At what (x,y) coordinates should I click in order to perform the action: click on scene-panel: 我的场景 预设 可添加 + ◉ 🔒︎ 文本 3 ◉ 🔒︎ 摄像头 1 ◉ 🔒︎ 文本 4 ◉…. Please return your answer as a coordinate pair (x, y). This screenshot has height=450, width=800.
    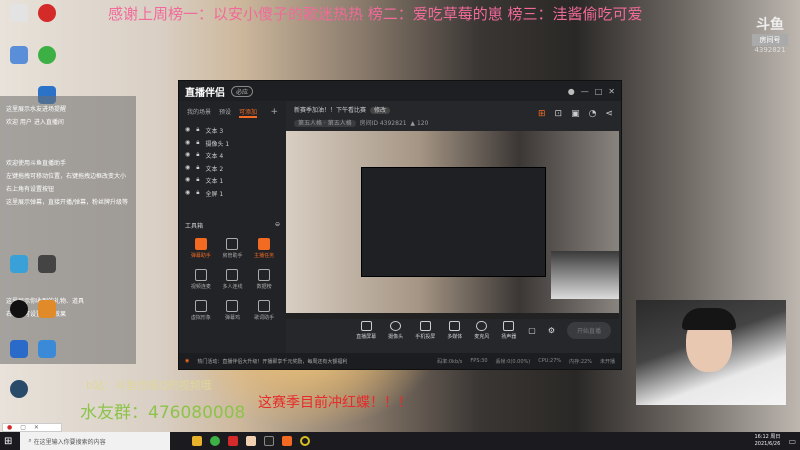
    Looking at the image, I should click on (232, 227).